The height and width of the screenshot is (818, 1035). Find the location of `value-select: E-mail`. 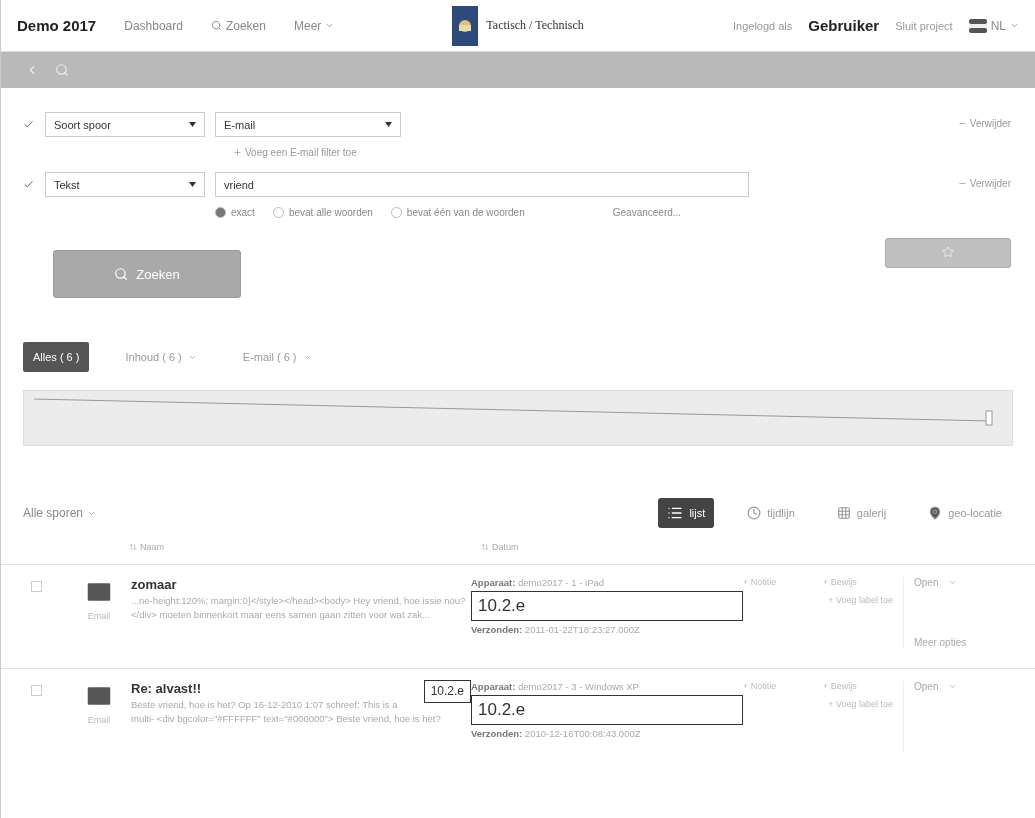

value-select: E-mail is located at coordinates (308, 124).